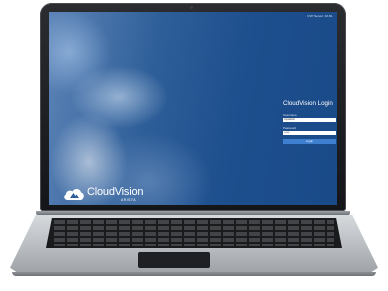  I want to click on laptop-base-edge, so click(194, 274).